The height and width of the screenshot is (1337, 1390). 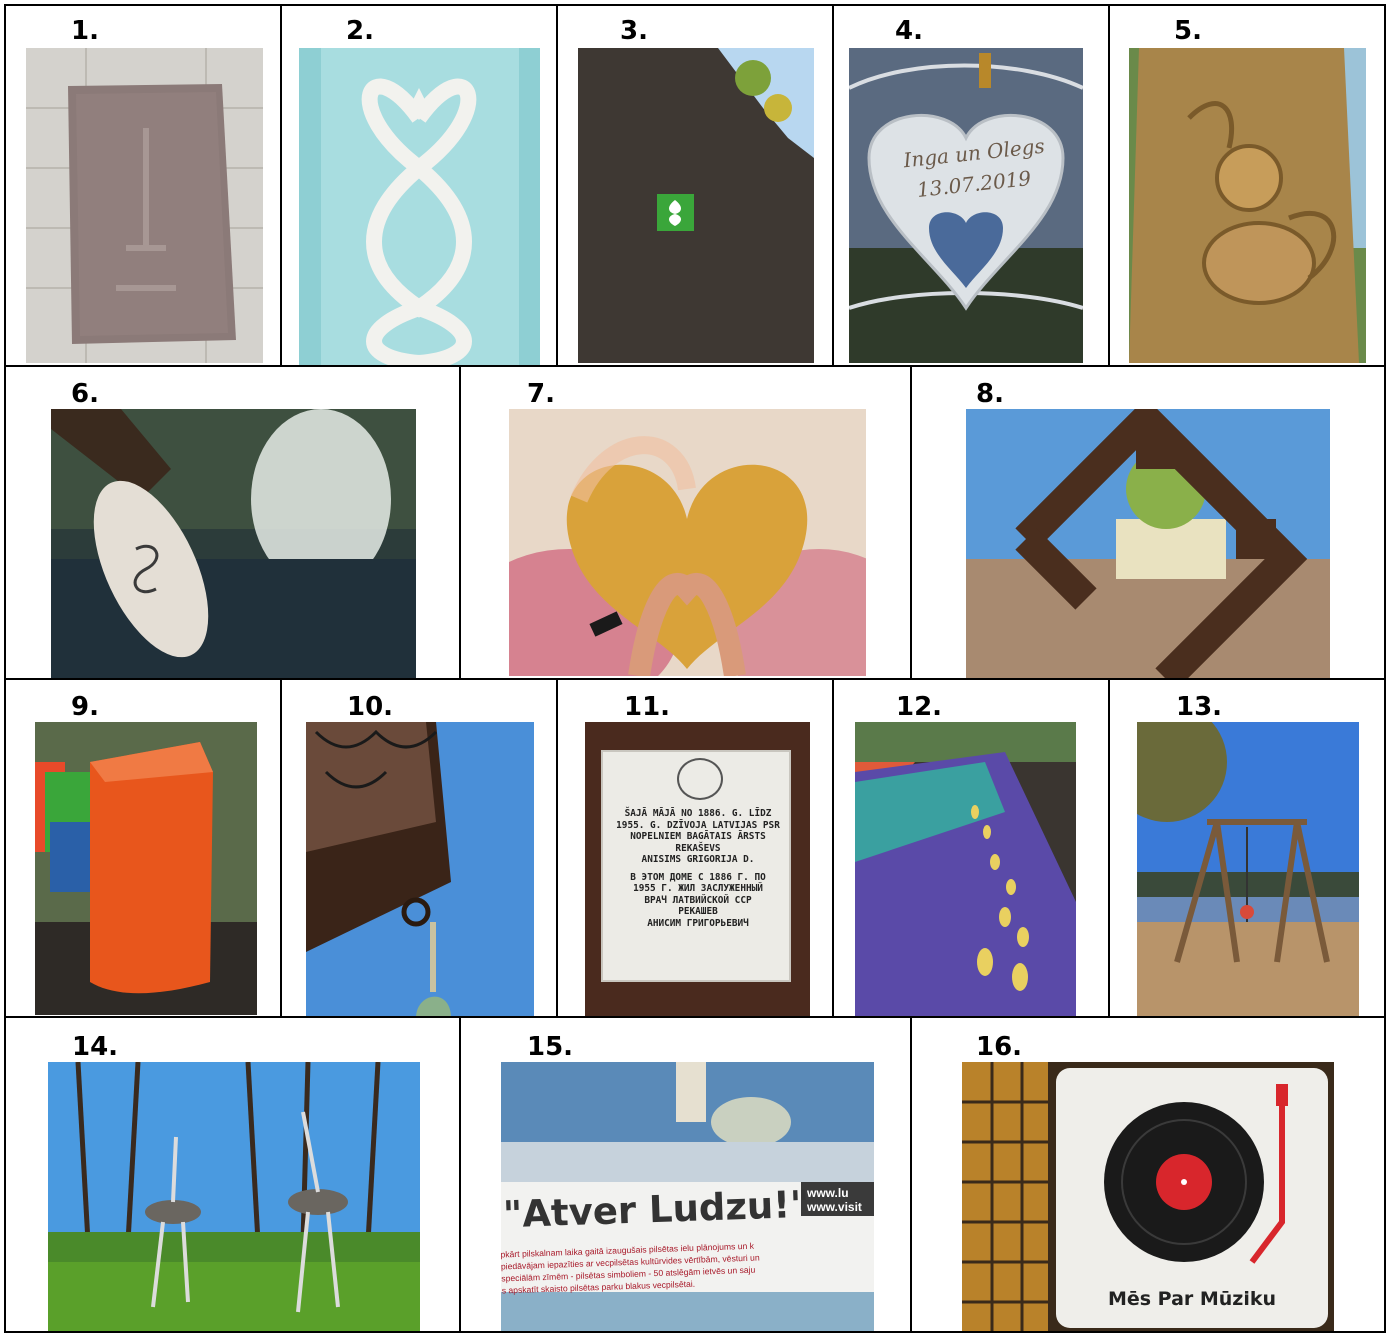 I want to click on photo-music-sign: Mēs Par Mūziku, so click(x=1148, y=1196).